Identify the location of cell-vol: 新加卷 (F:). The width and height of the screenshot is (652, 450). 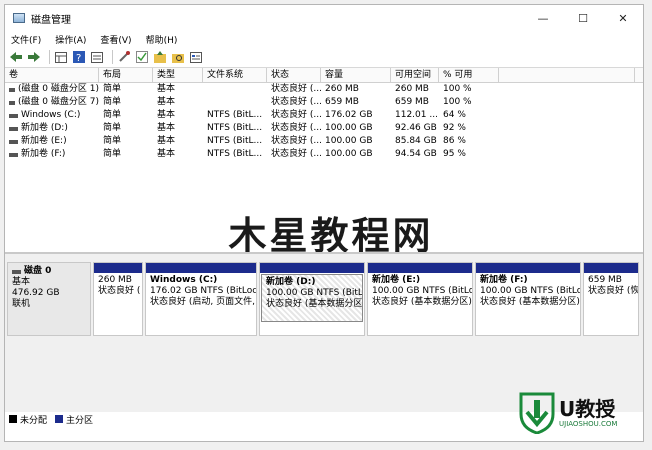
(52, 154).